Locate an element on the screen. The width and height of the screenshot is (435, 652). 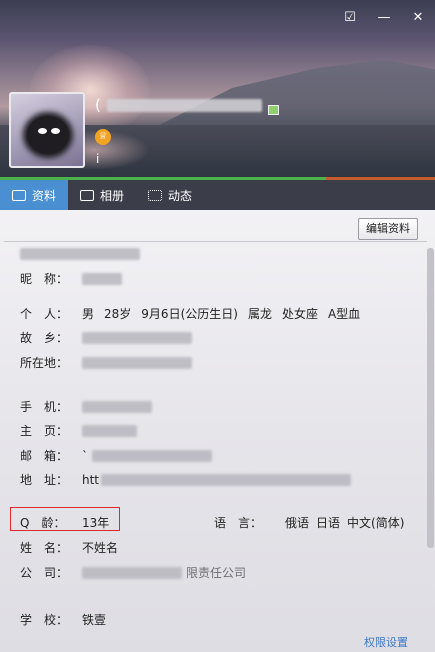
gender-value: 男 is located at coordinates (88, 314).